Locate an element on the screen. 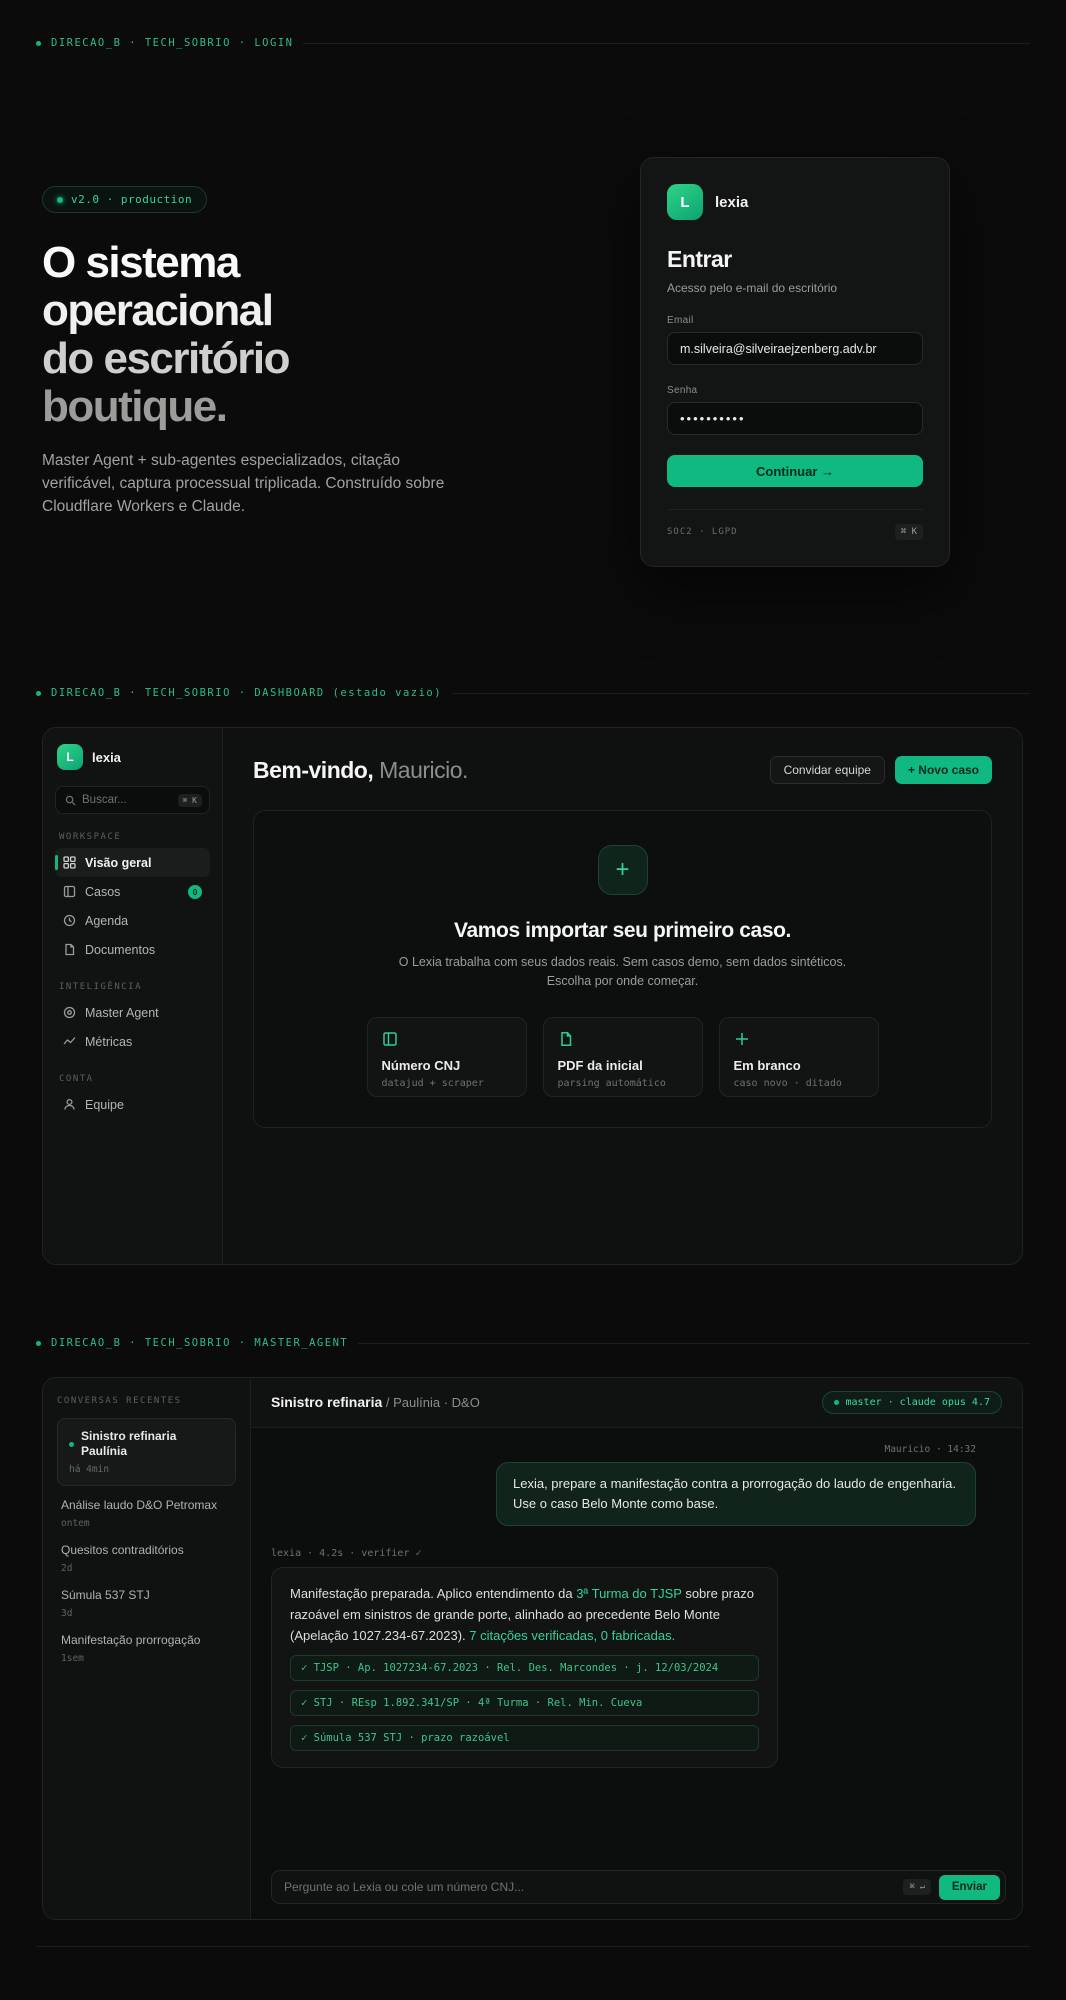 This screenshot has height=2000, width=1066. invite-team-button: Convidar equipe is located at coordinates (827, 770).